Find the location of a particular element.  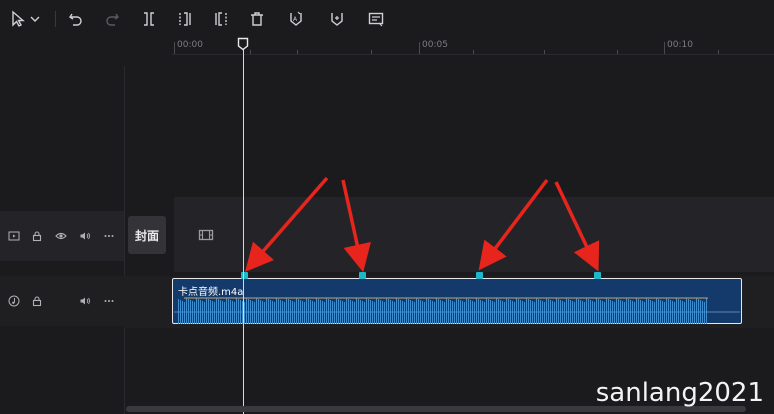

redo-icon is located at coordinates (112, 19).